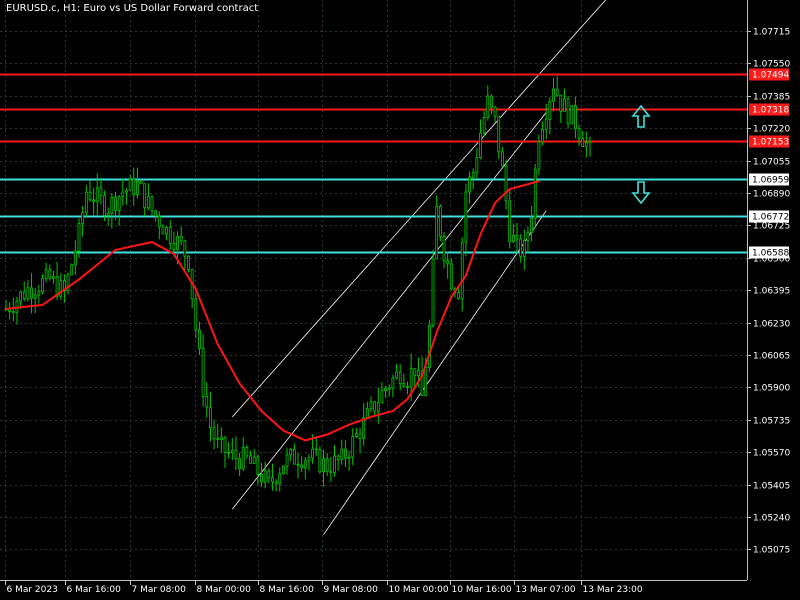 The image size is (800, 600). I want to click on time-tick-label: 10 Mar 16:00, so click(482, 590).